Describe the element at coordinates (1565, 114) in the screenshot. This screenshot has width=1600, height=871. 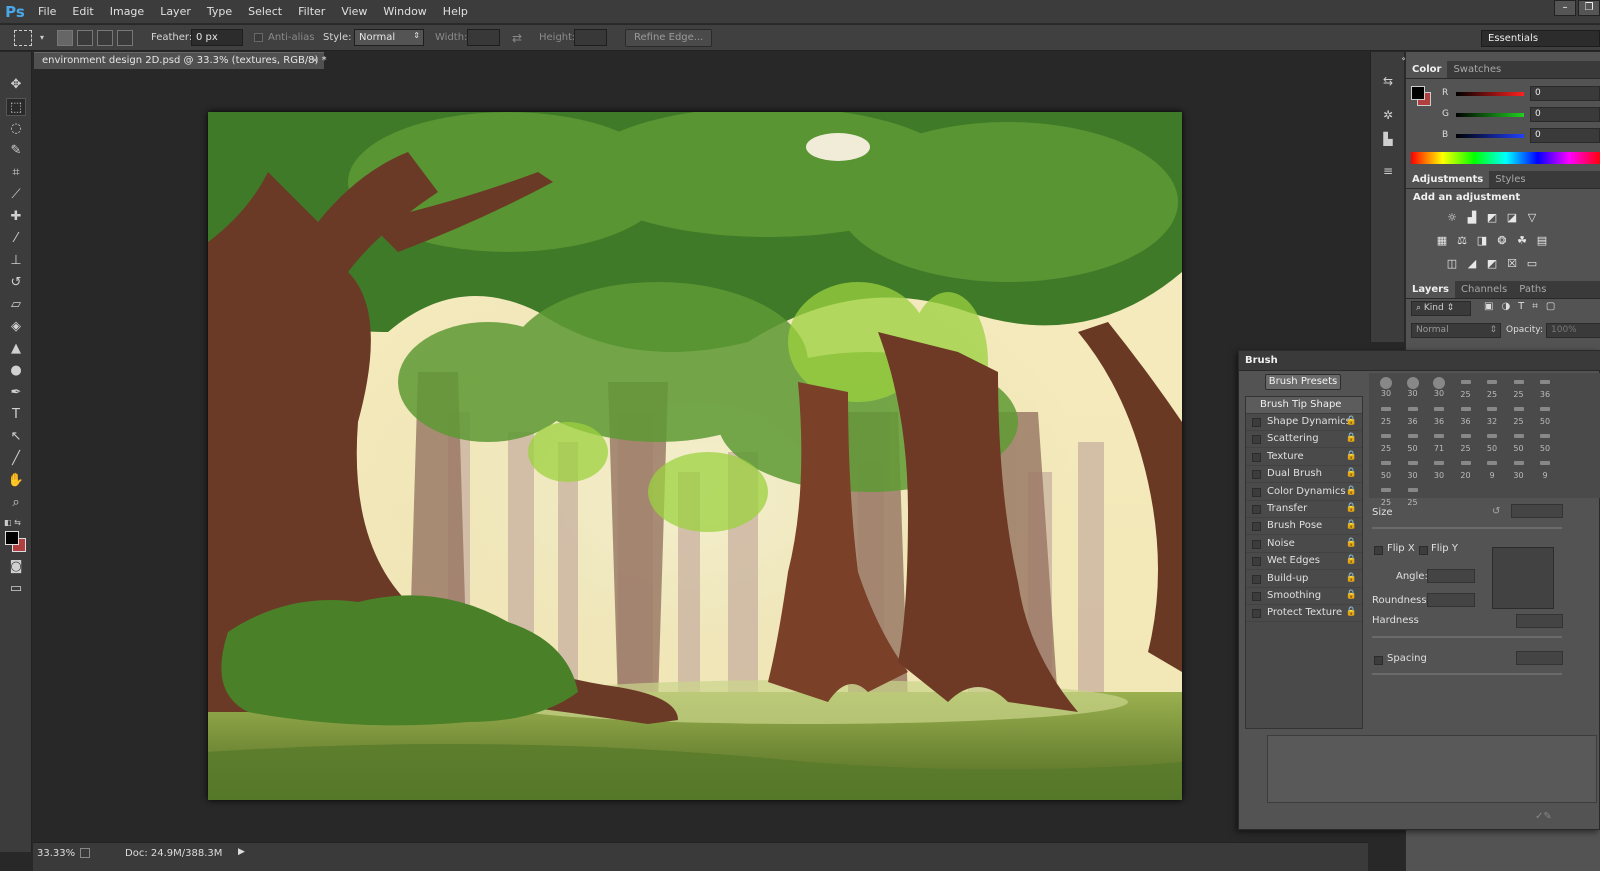
I see `green-value: 0` at that location.